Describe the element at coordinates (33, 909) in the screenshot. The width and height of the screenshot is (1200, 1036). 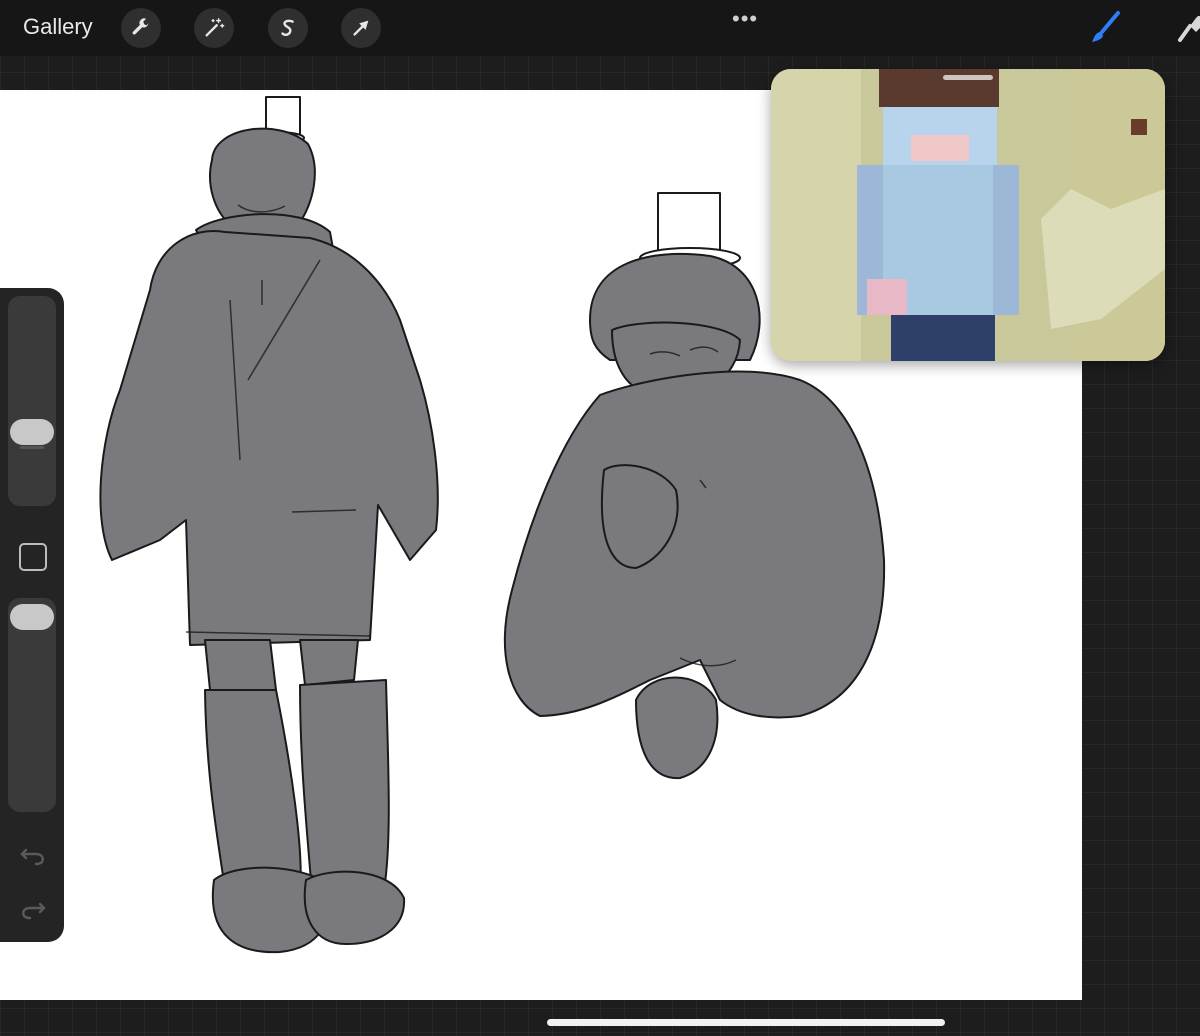
I see `redo-icon` at that location.